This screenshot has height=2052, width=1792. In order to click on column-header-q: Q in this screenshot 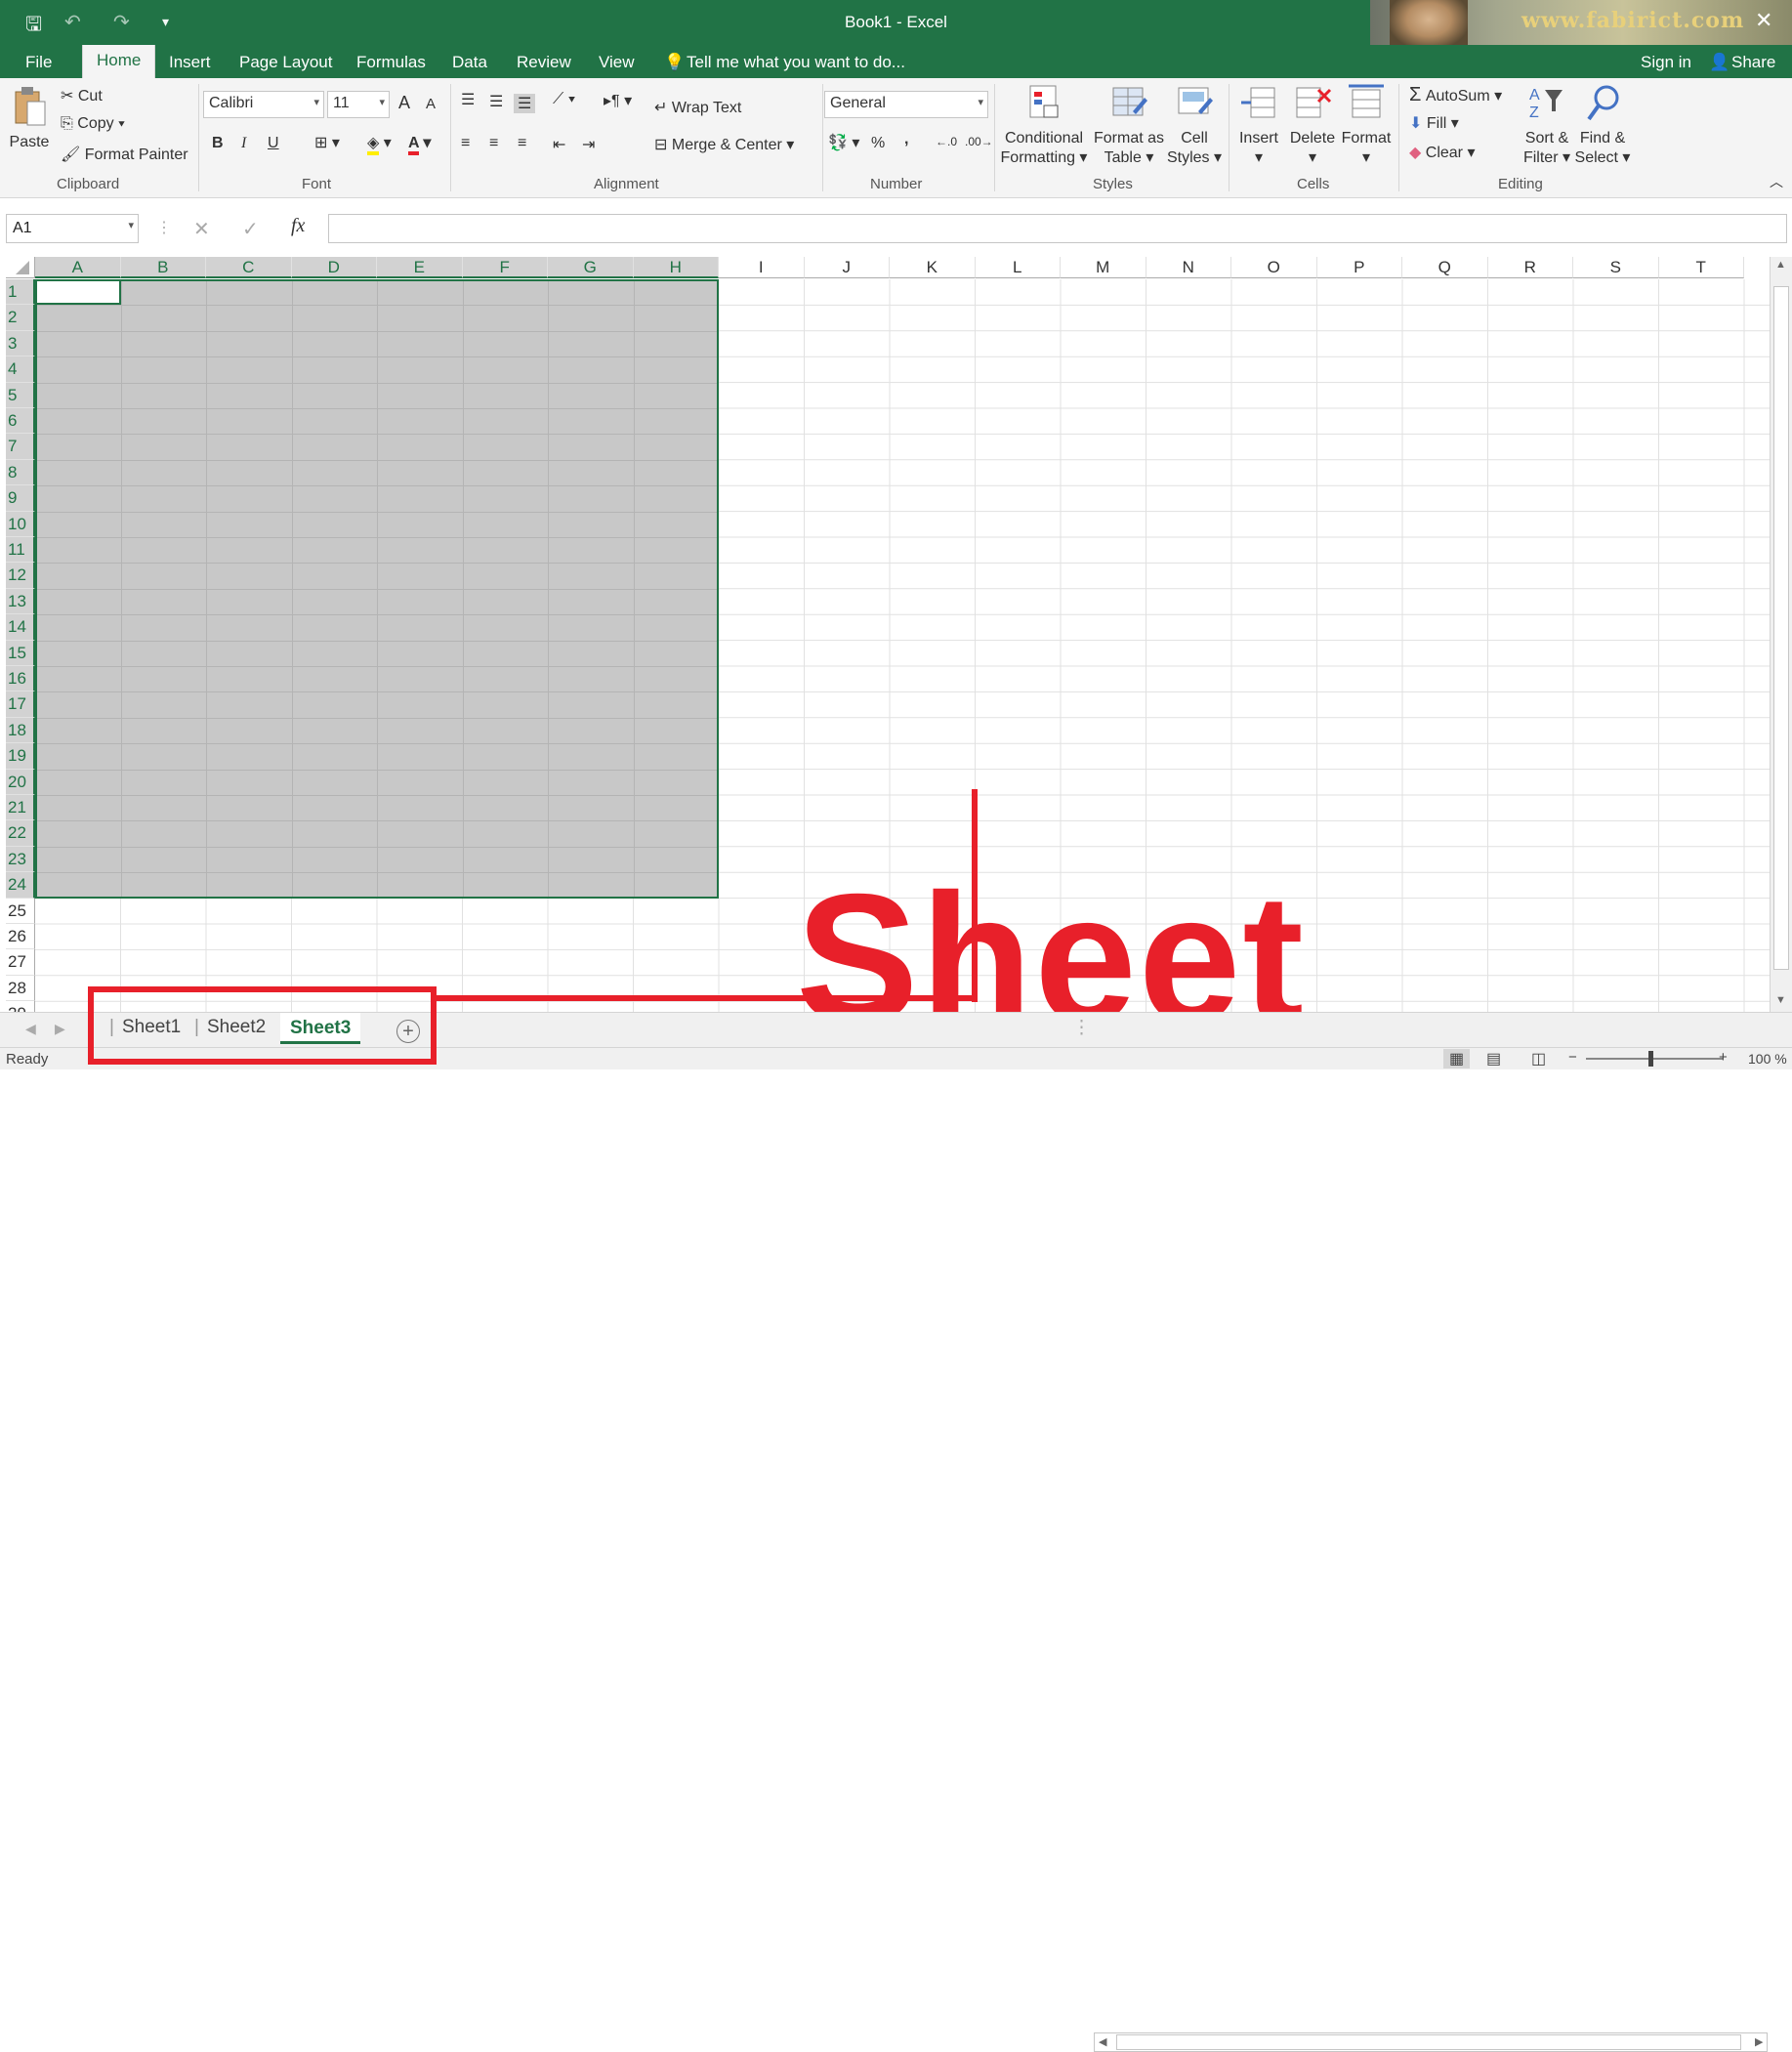, I will do `click(1445, 267)`.